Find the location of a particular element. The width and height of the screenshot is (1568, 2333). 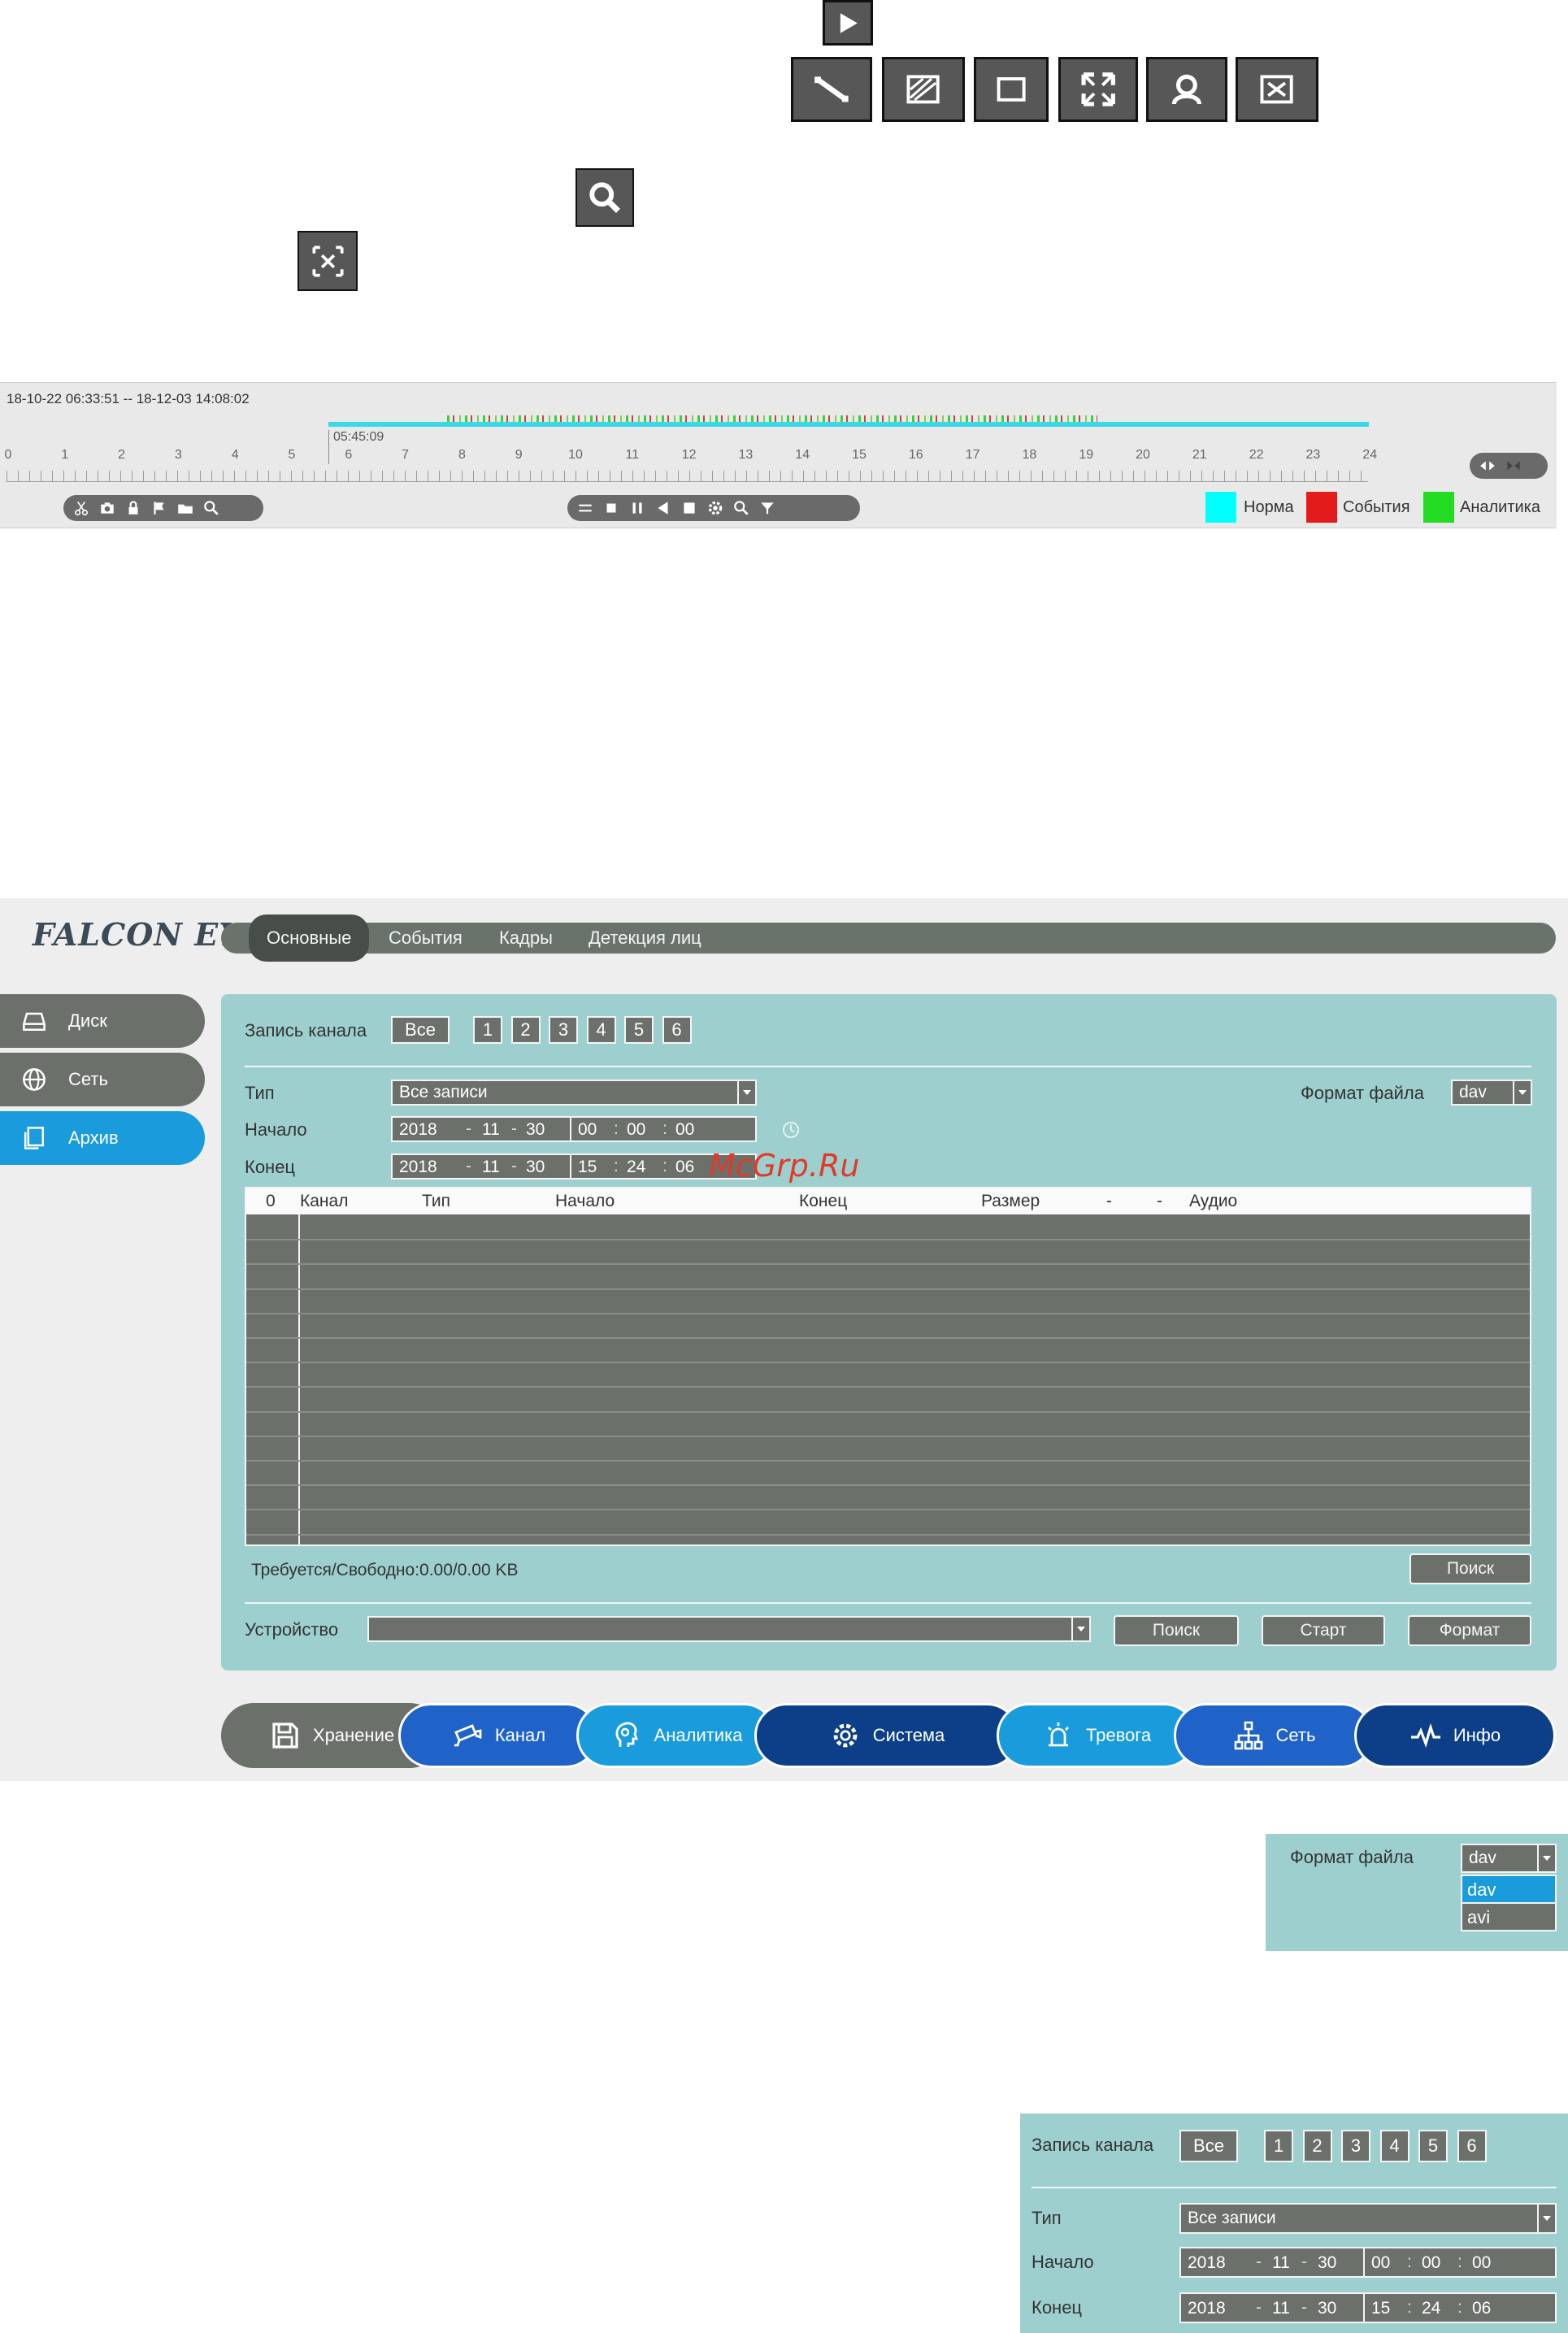

sidebar-item-archive: Архив is located at coordinates (102, 1138).